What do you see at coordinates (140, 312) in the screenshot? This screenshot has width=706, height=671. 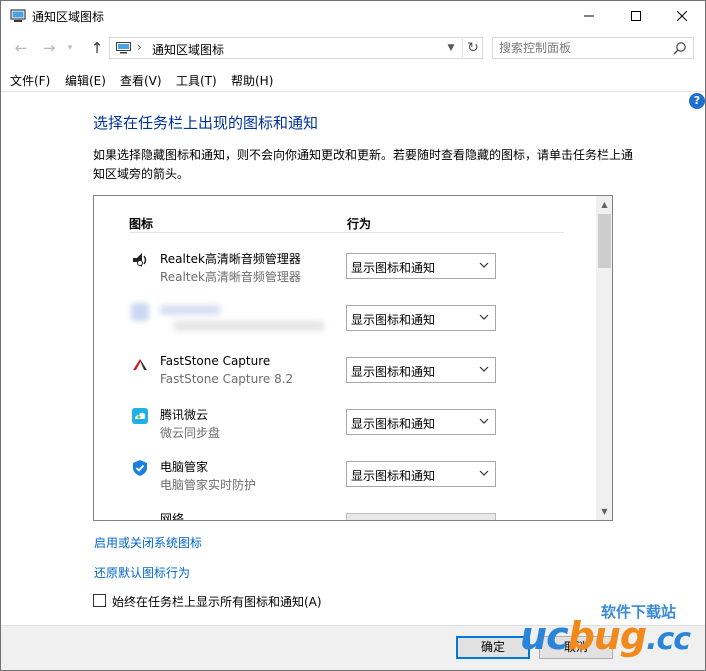 I see `blurred-app-icon` at bounding box center [140, 312].